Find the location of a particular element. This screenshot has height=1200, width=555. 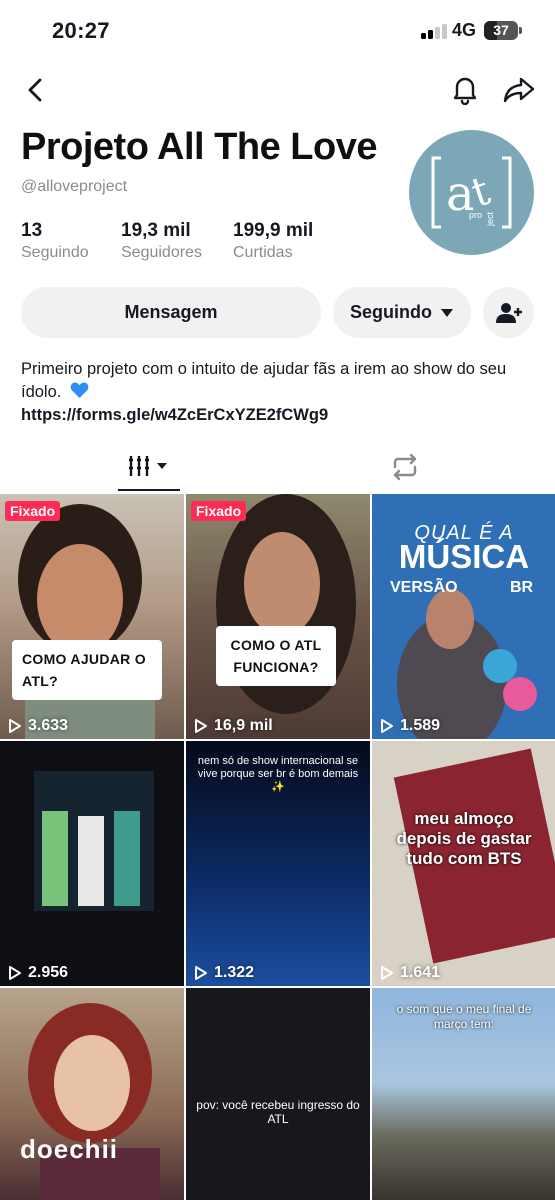

view-count-value: 3.633 is located at coordinates (48, 725).